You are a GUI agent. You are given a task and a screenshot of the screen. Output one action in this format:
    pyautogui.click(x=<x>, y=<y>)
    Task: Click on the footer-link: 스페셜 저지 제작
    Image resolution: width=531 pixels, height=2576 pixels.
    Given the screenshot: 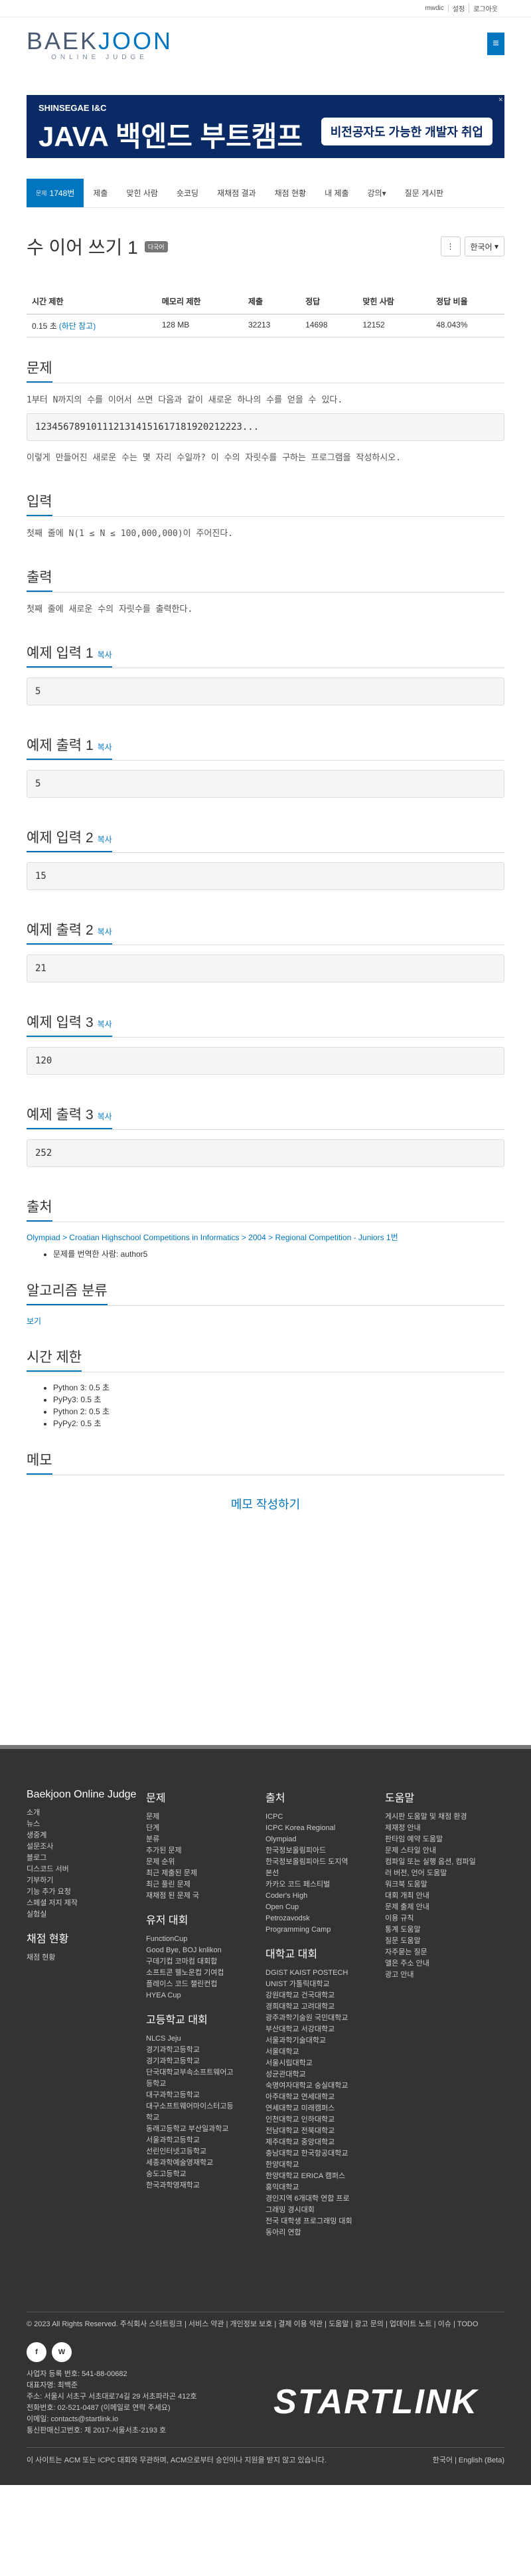 What is the action you would take?
    pyautogui.click(x=86, y=1903)
    